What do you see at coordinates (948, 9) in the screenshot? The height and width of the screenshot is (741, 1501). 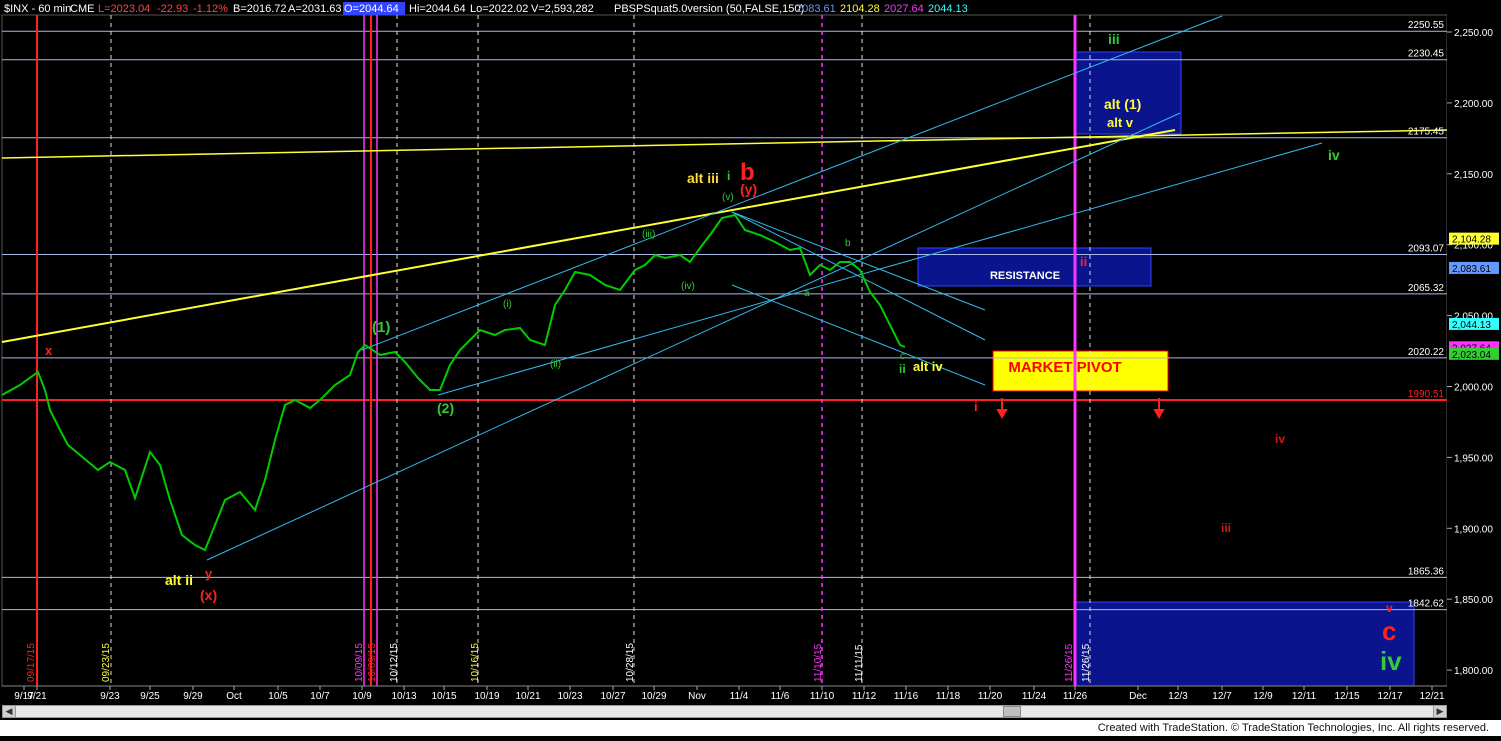 I see `header-ind-value-4: 2044.13` at bounding box center [948, 9].